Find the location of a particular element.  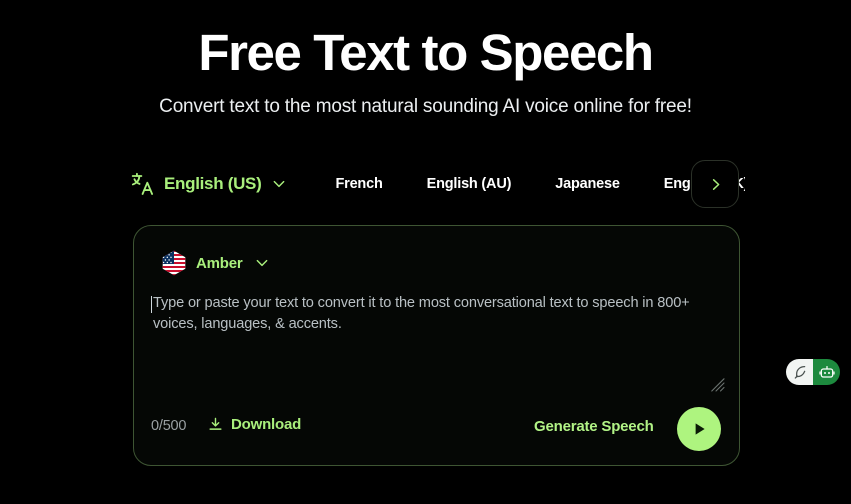

language-strip-next-button is located at coordinates (715, 184).